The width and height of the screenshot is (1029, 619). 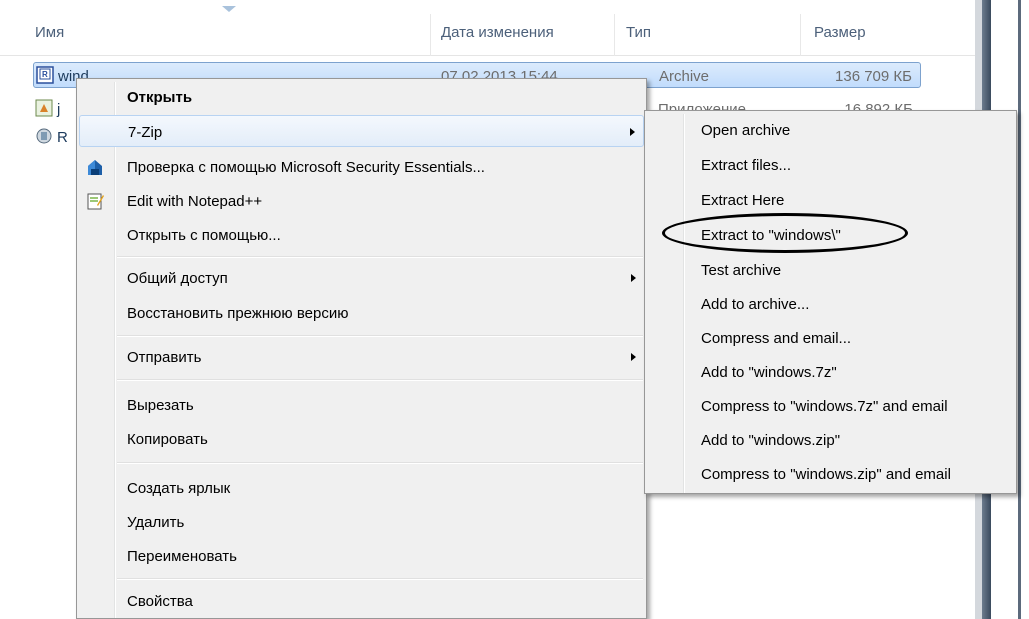 What do you see at coordinates (361, 556) in the screenshot?
I see `menu-item-rename: Переименовать` at bounding box center [361, 556].